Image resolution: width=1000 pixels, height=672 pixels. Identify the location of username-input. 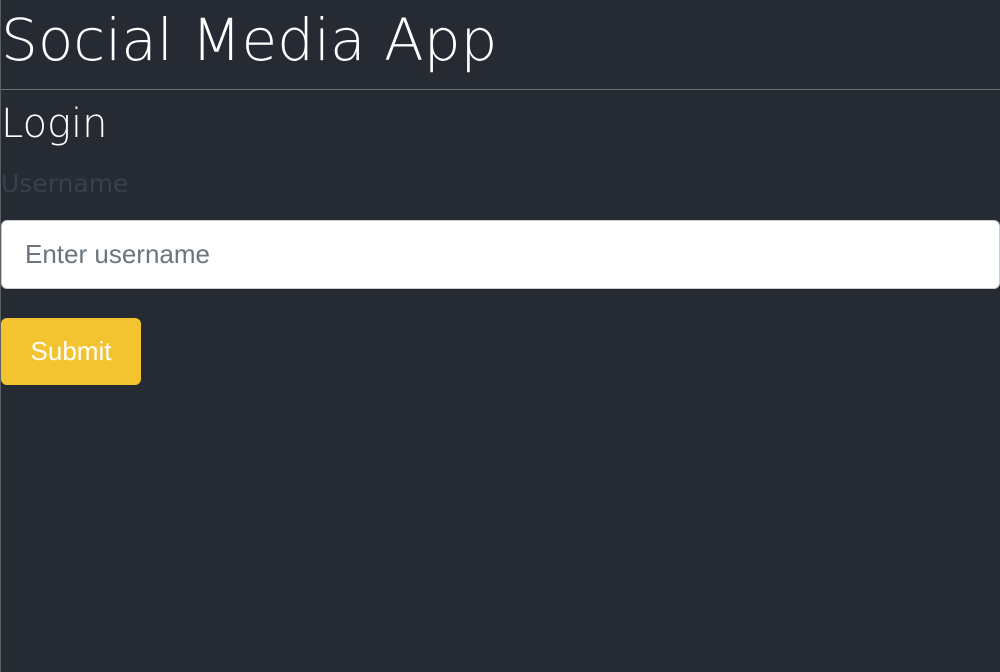
(500, 254).